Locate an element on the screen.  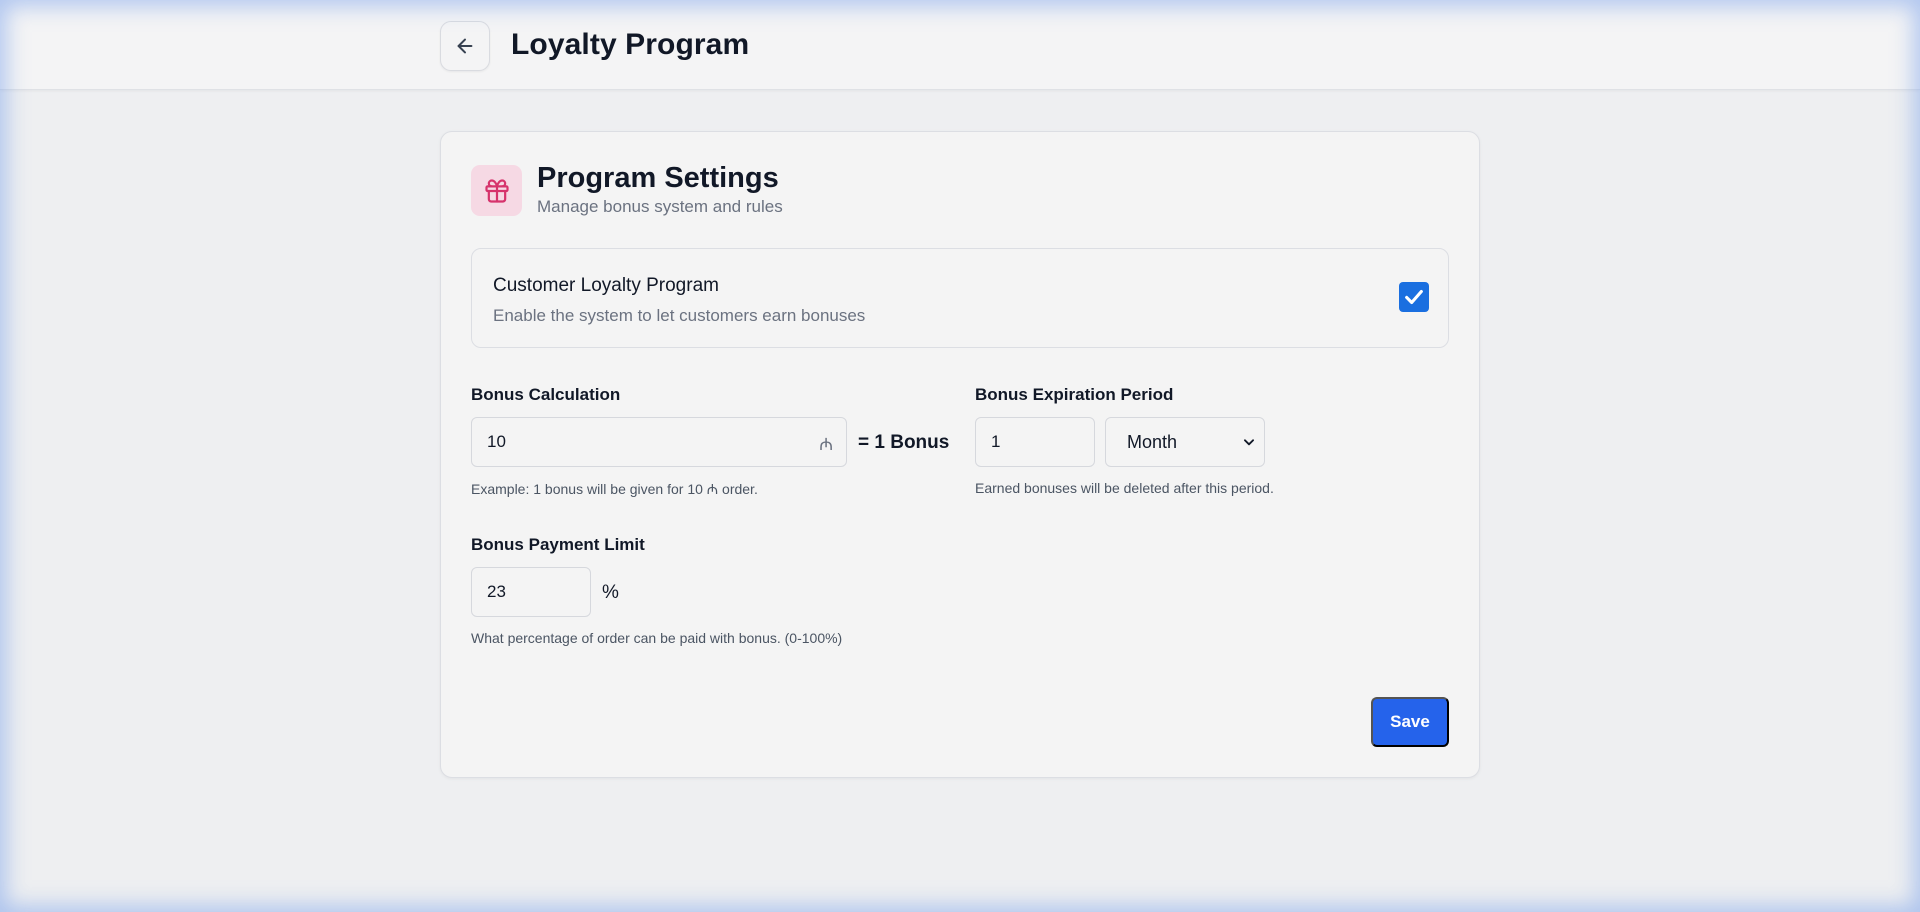
gift-icon is located at coordinates (496, 190).